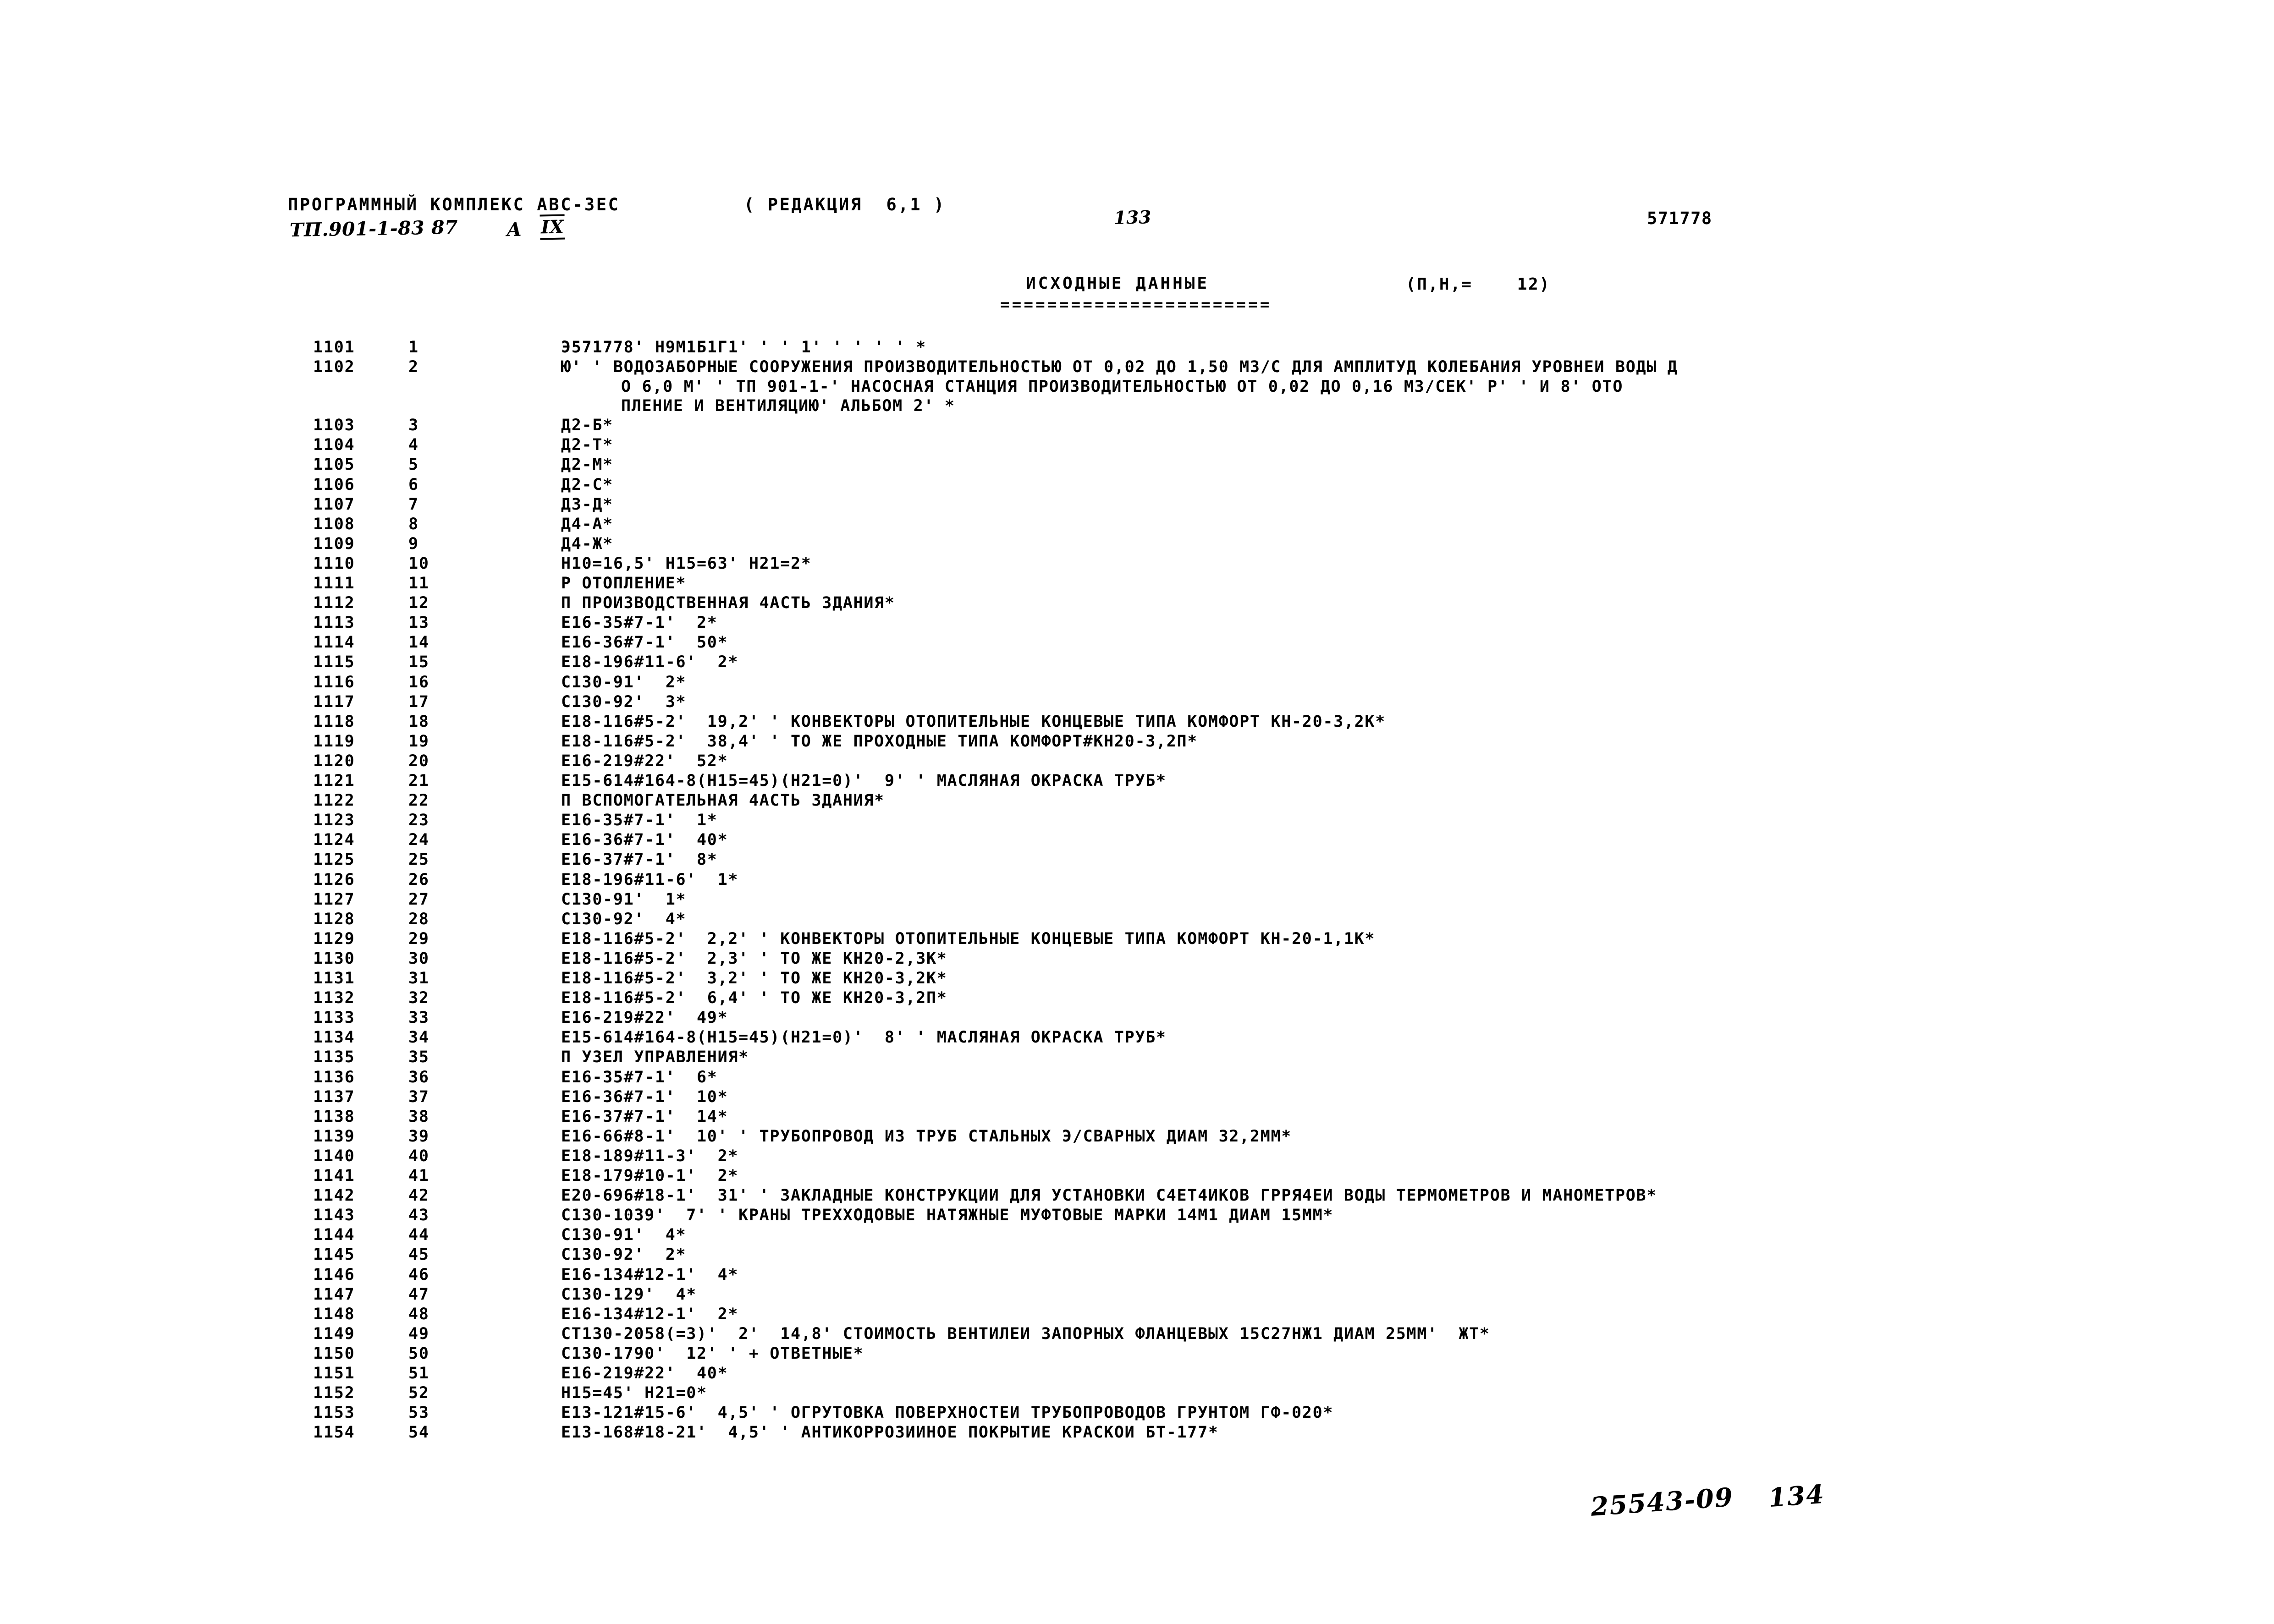 The image size is (2274, 1624). What do you see at coordinates (418, 721) in the screenshot?
I see `row-index-number: 18` at bounding box center [418, 721].